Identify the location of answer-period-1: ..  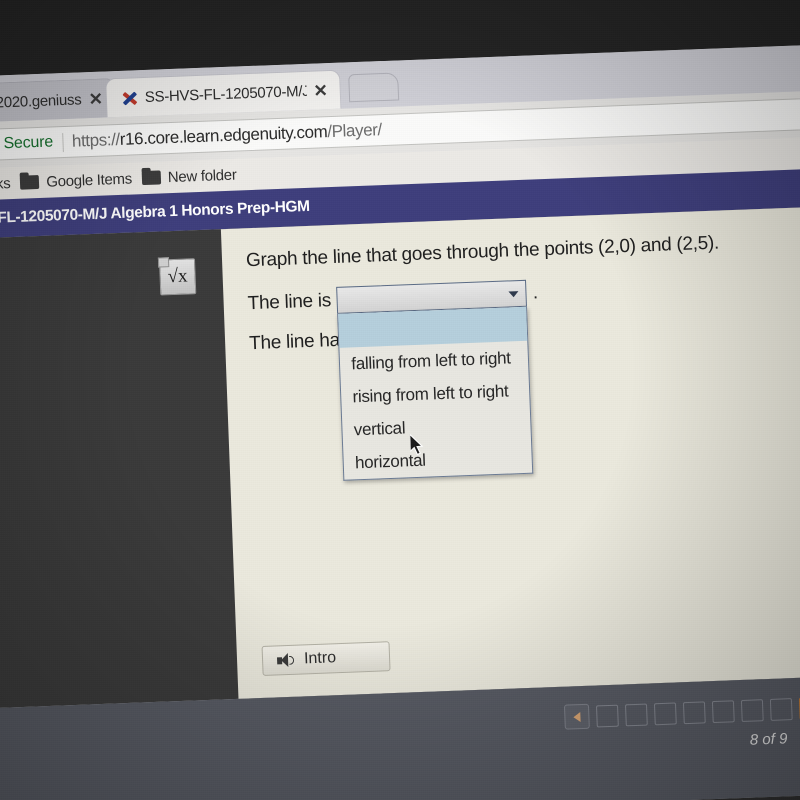
(535, 292).